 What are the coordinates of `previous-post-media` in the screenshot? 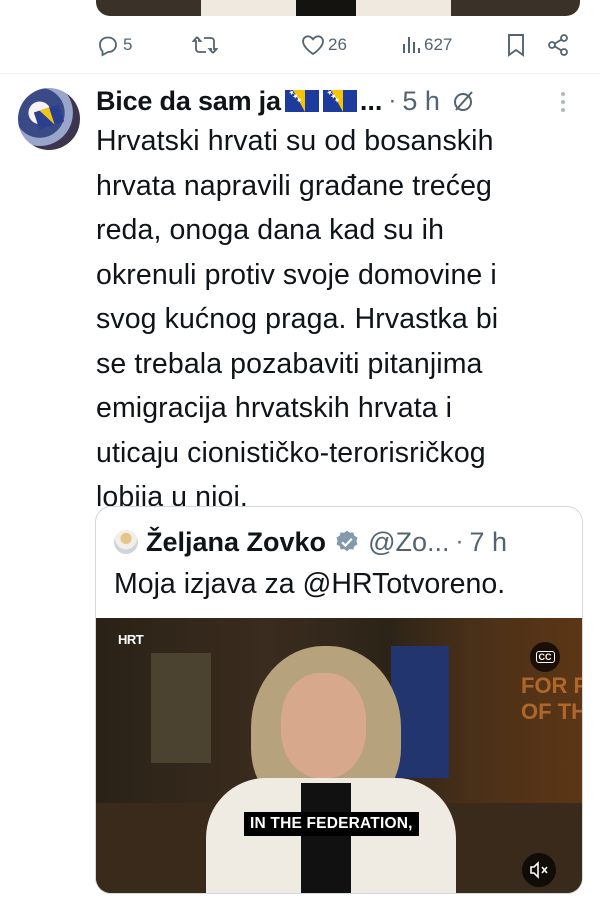 It's located at (338, 8).